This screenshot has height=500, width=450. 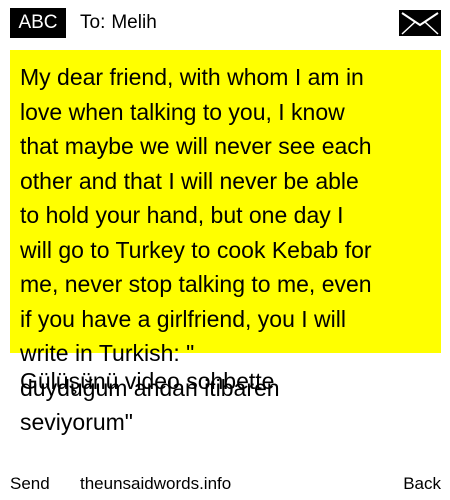 I want to click on message-line: love when talking to you, I know, so click(x=182, y=111).